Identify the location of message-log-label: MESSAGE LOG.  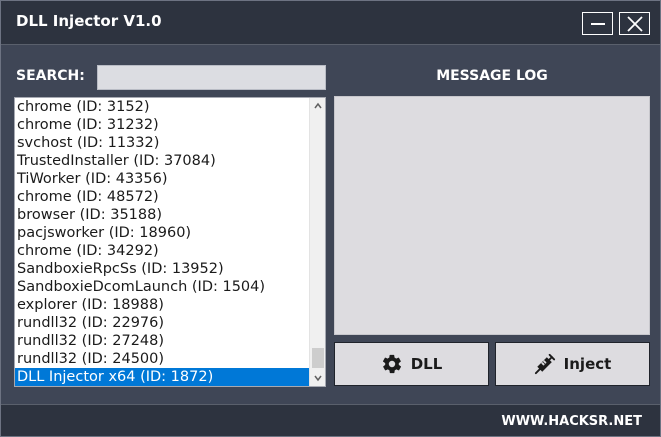
(492, 76).